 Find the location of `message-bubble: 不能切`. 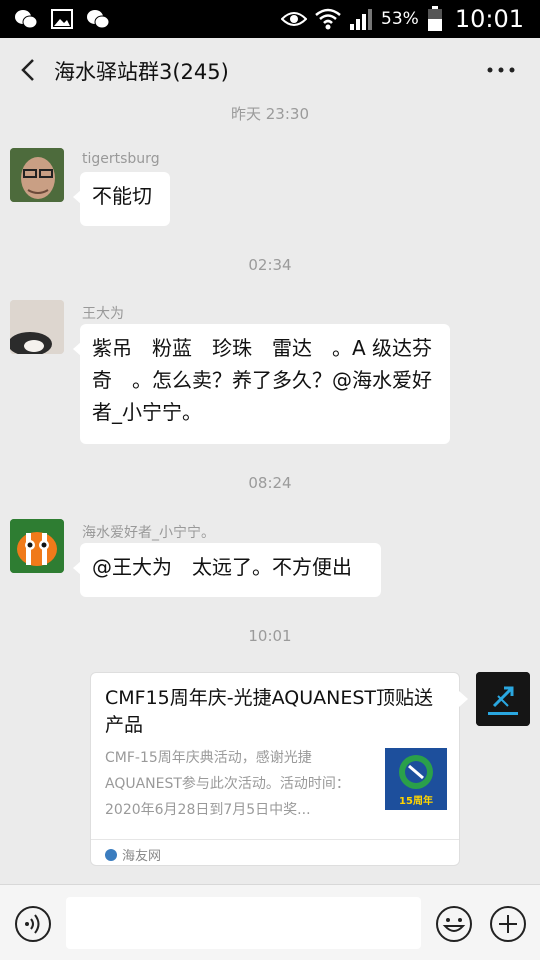

message-bubble: 不能切 is located at coordinates (121, 199).